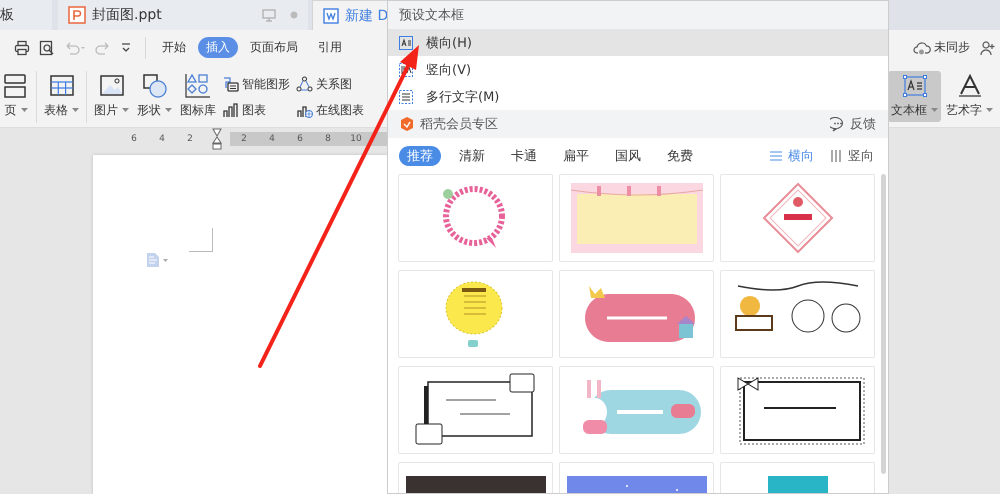 This screenshot has width=1000, height=494. What do you see at coordinates (915, 86) in the screenshot?
I see `text-box-icon` at bounding box center [915, 86].